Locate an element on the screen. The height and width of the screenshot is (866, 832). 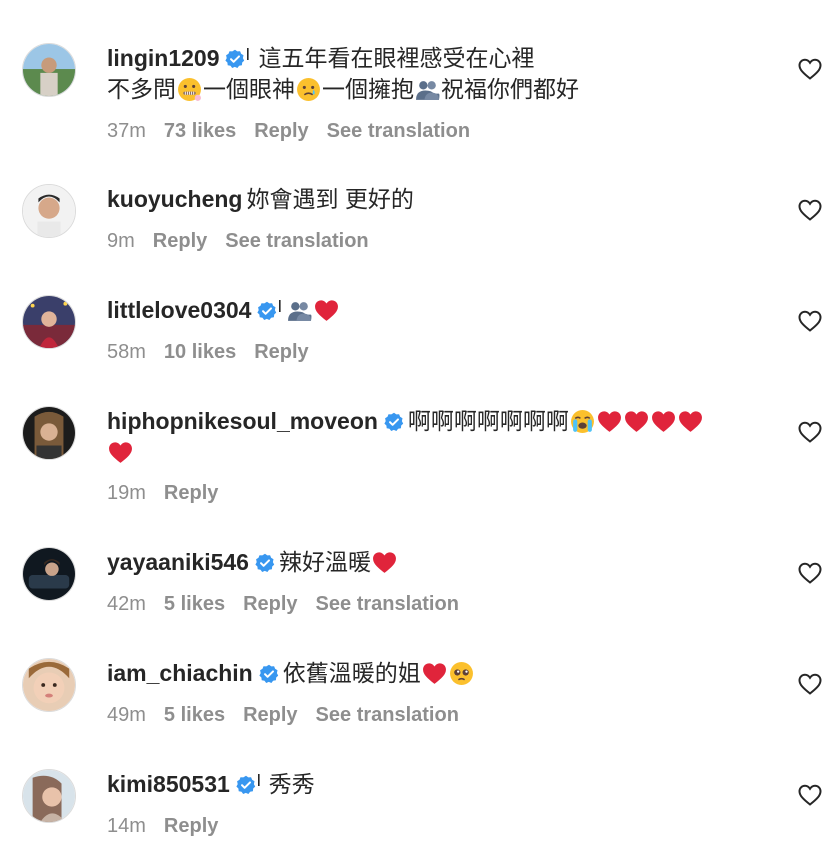
comment-time: 19m is located at coordinates (126, 493).